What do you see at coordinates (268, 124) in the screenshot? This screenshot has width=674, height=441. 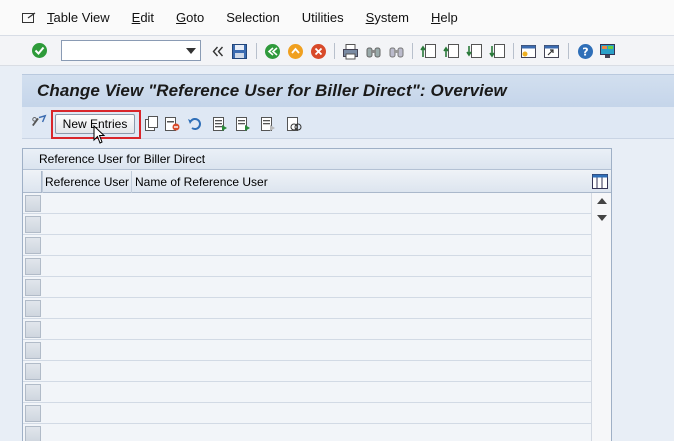 I see `deselect-all-icon` at bounding box center [268, 124].